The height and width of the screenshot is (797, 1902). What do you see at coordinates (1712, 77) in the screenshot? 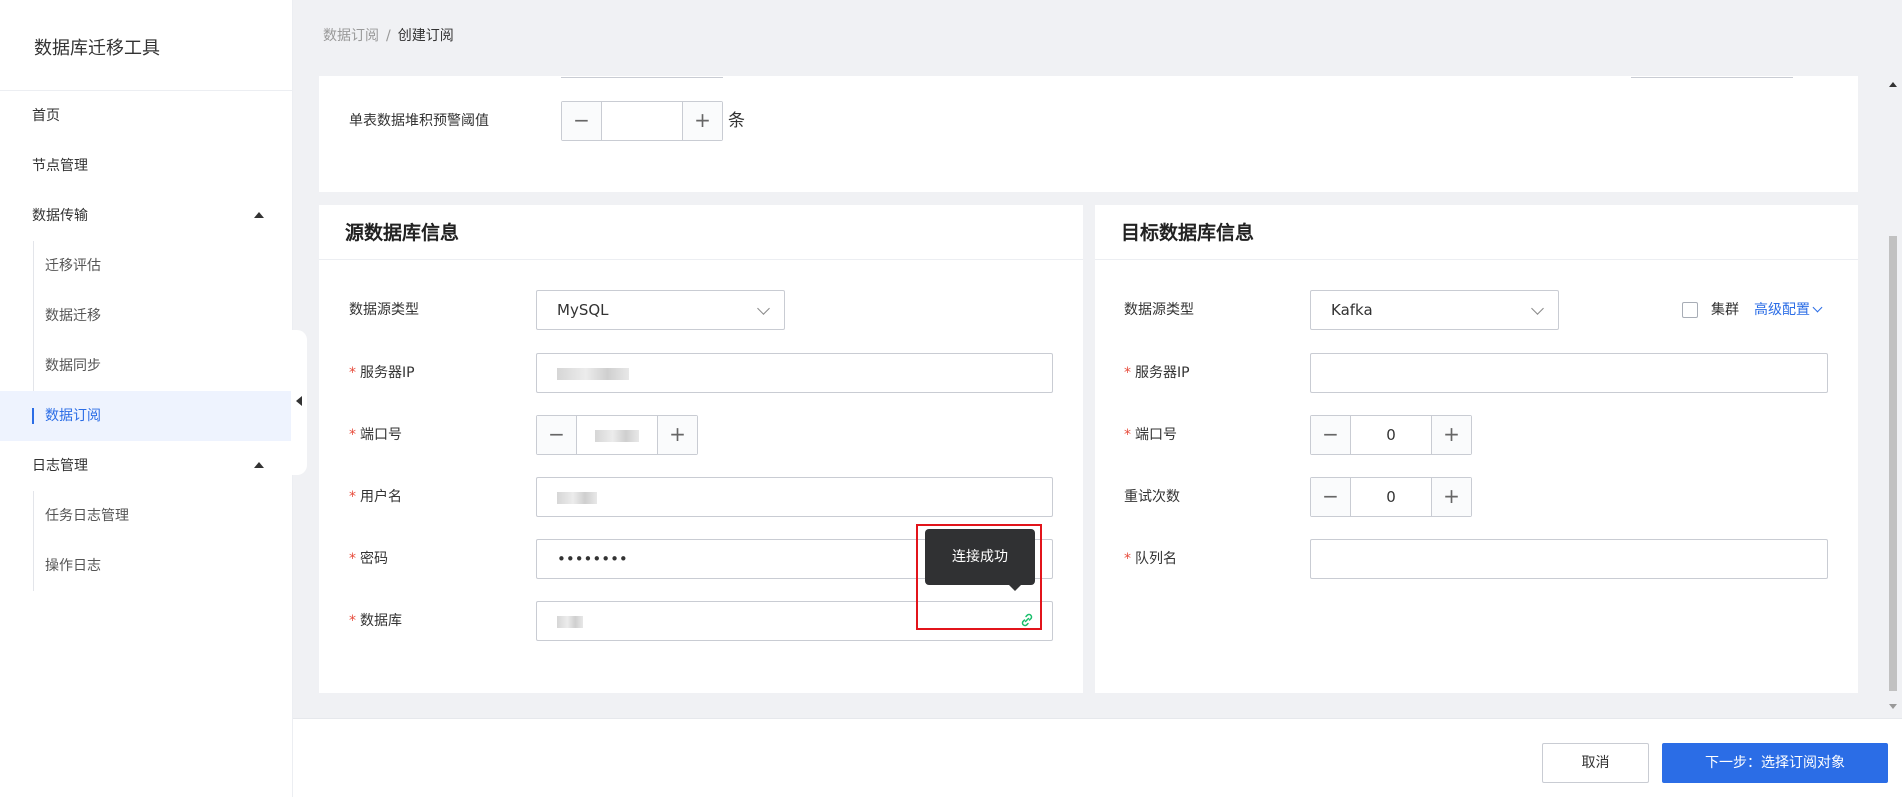
I see `stepper-partial` at bounding box center [1712, 77].